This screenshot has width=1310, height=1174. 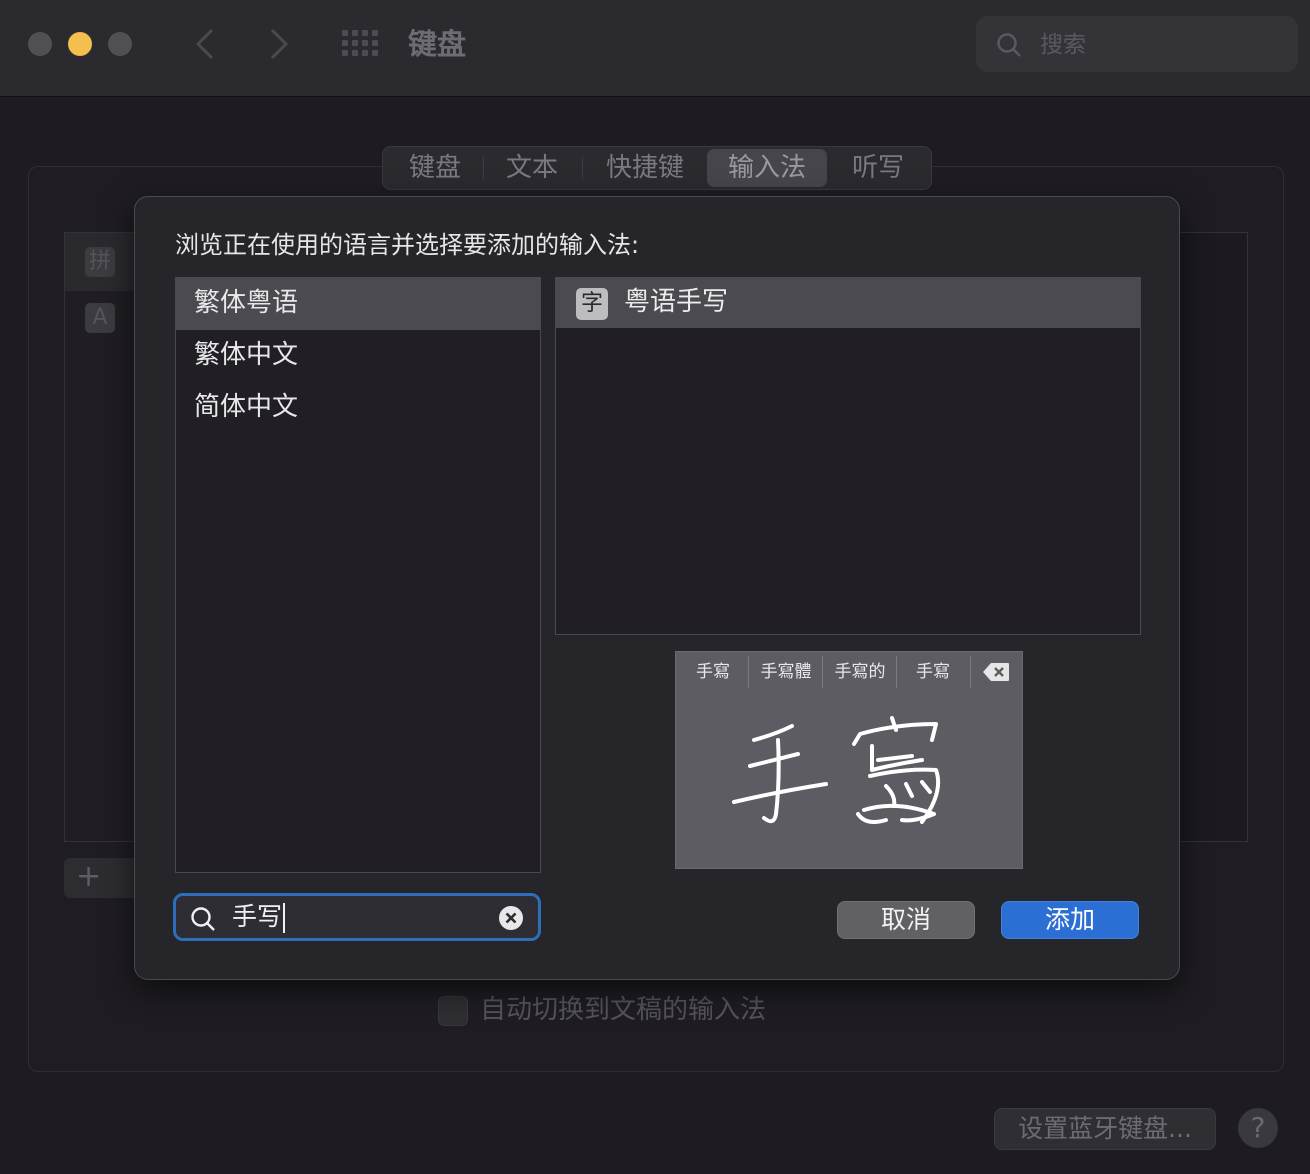 I want to click on sheet-prompt: 浏览正在使用的语言并选择要添加的输入法:, so click(x=407, y=245).